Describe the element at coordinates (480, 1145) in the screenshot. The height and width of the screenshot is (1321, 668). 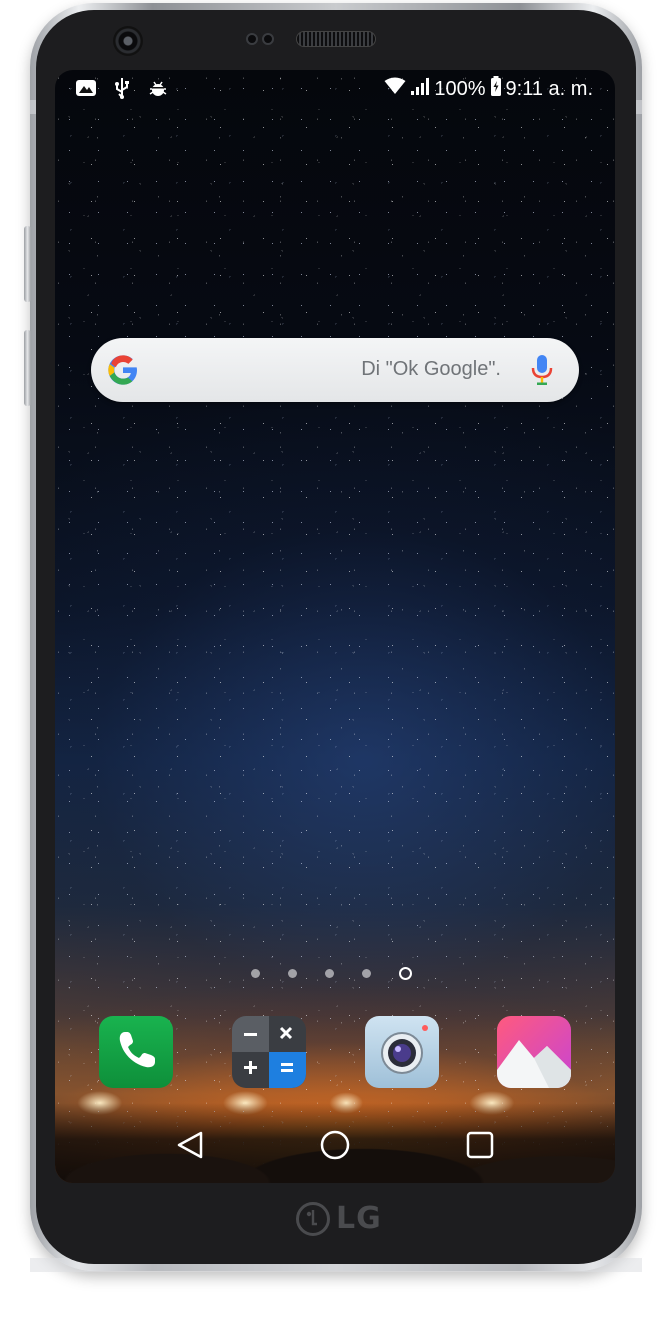
I see `recents-button` at that location.